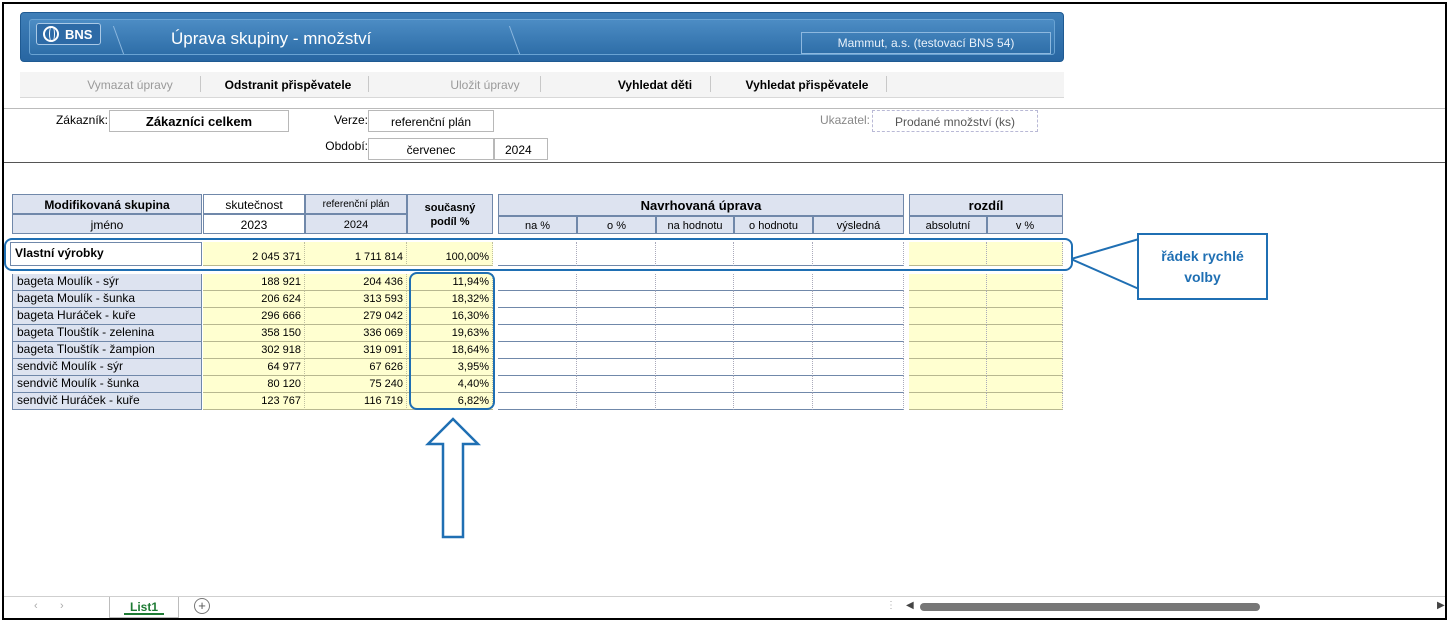  Describe the element at coordinates (254, 333) in the screenshot. I see `table-row-actual: 358 150` at that location.